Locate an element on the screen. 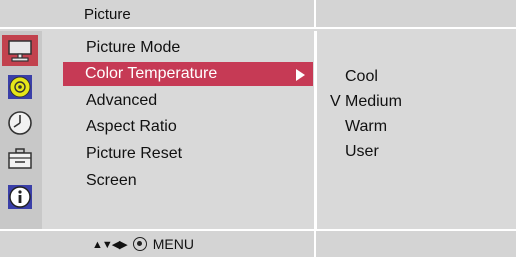  enter-button-icon is located at coordinates (139, 244).